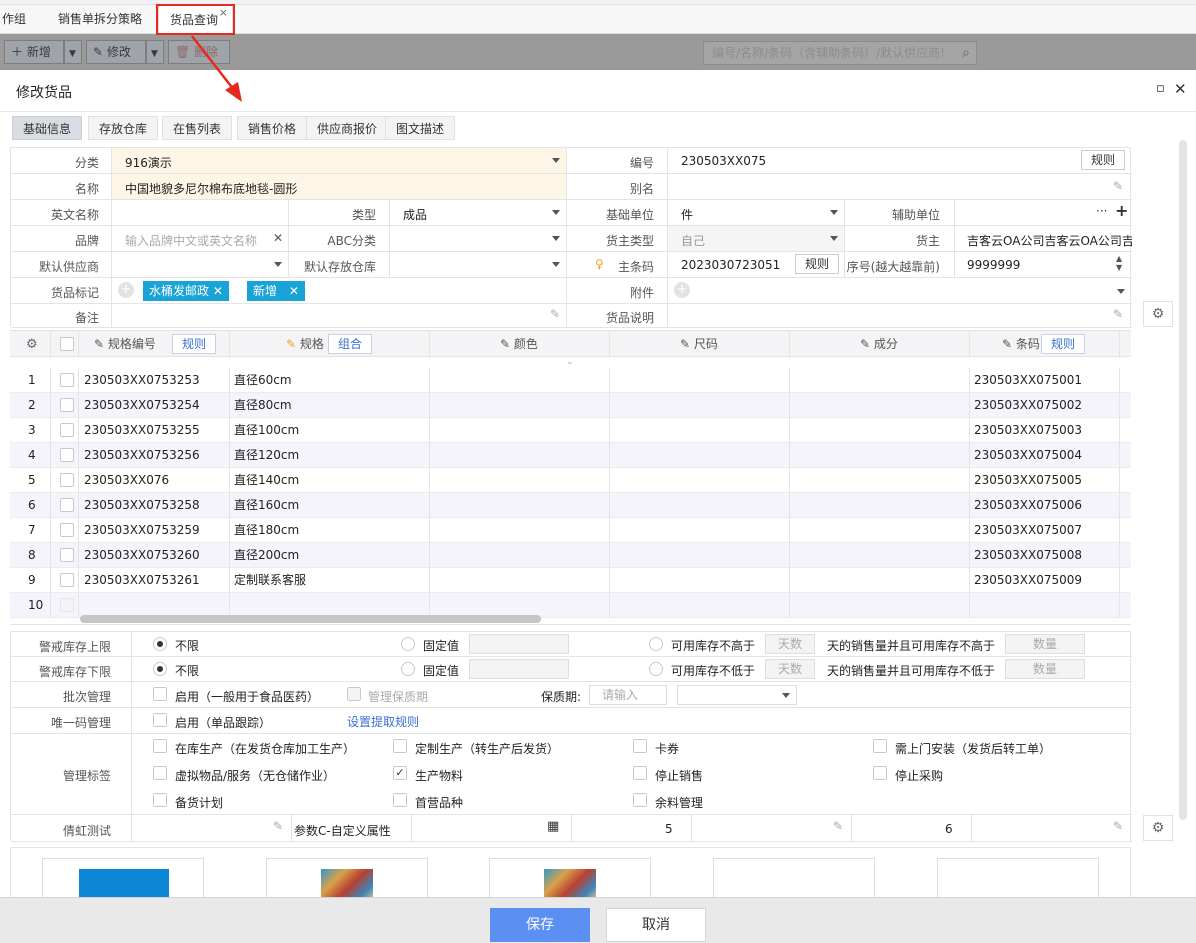 Image resolution: width=1196 pixels, height=943 pixels. Describe the element at coordinates (73, 52) in the screenshot. I see `add-dropdown-button: ▼` at that location.